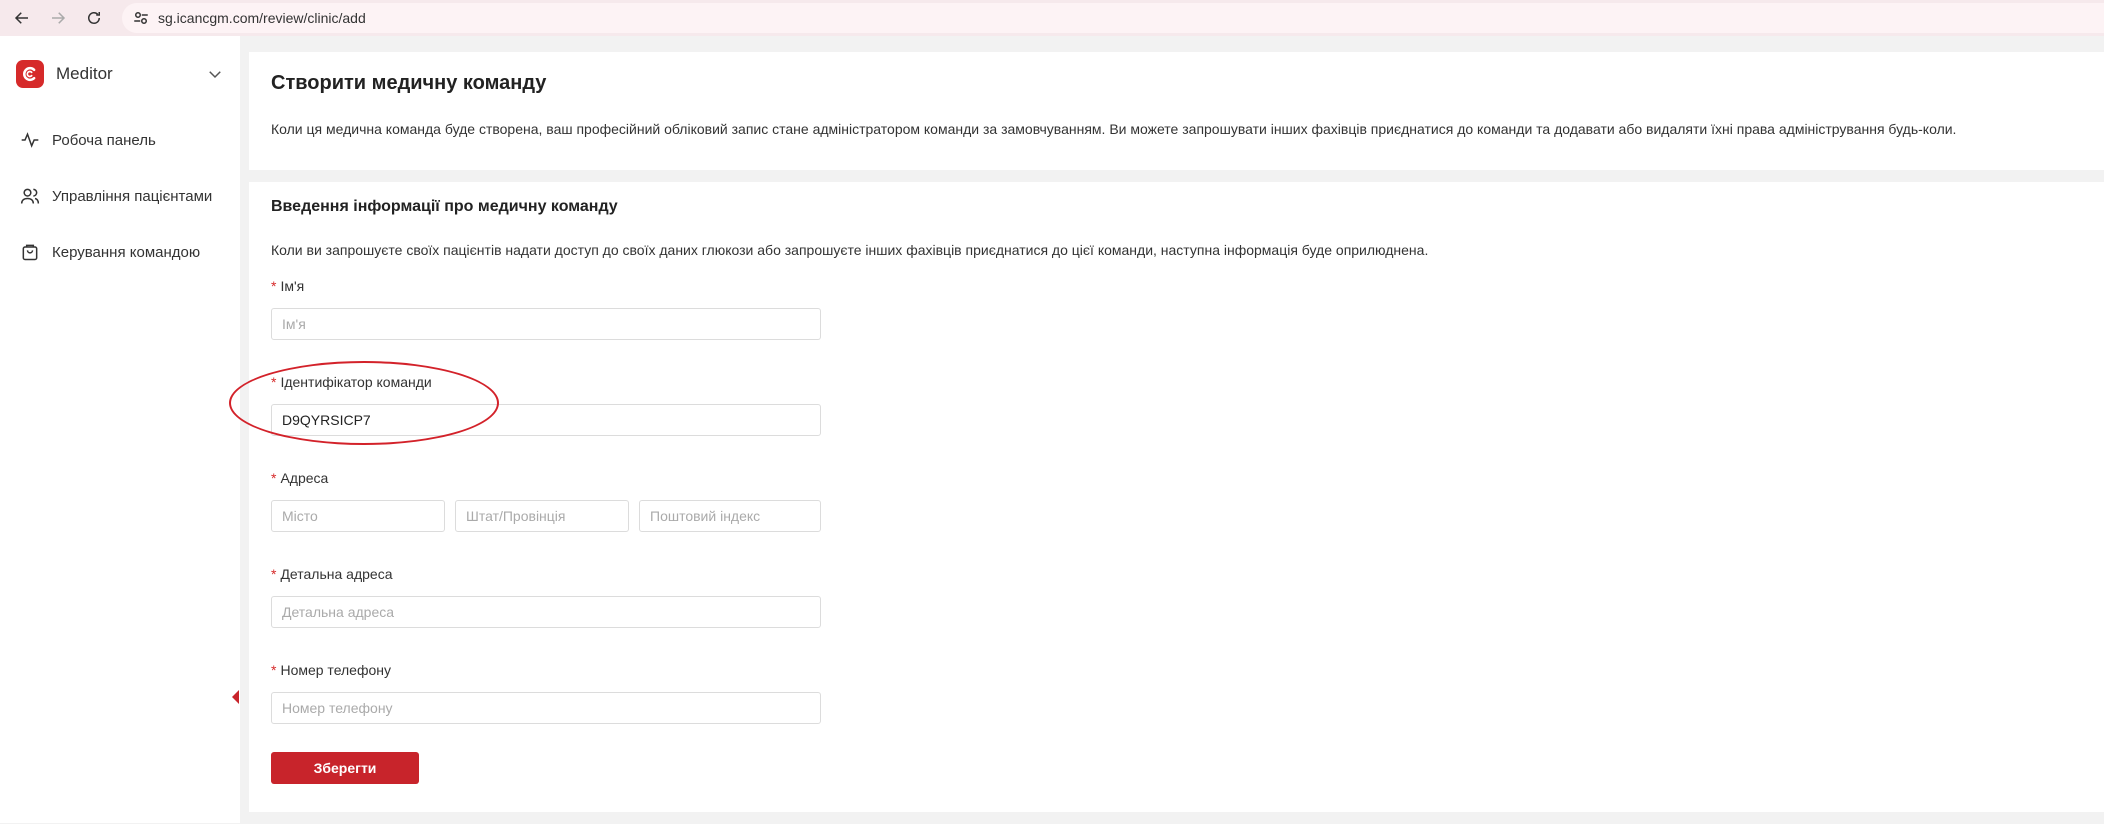  Describe the element at coordinates (30, 140) in the screenshot. I see `activity-icon` at that location.